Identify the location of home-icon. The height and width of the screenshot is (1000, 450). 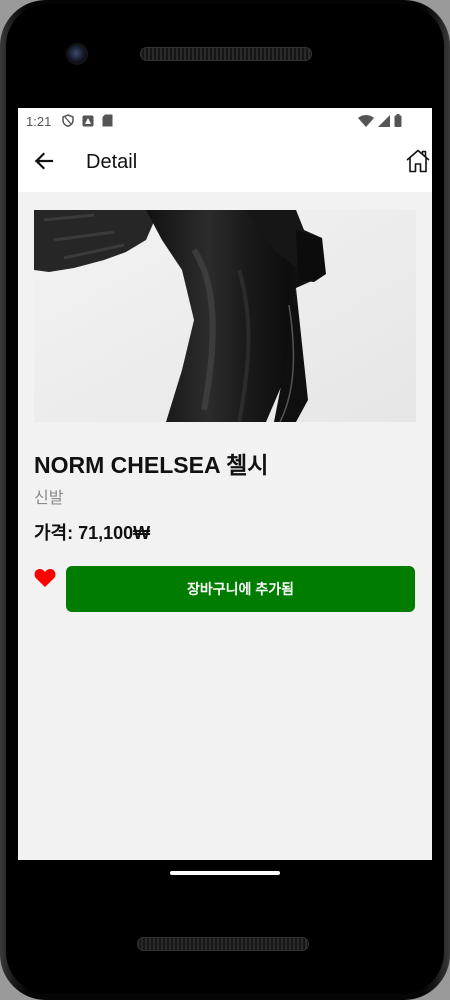
(418, 163).